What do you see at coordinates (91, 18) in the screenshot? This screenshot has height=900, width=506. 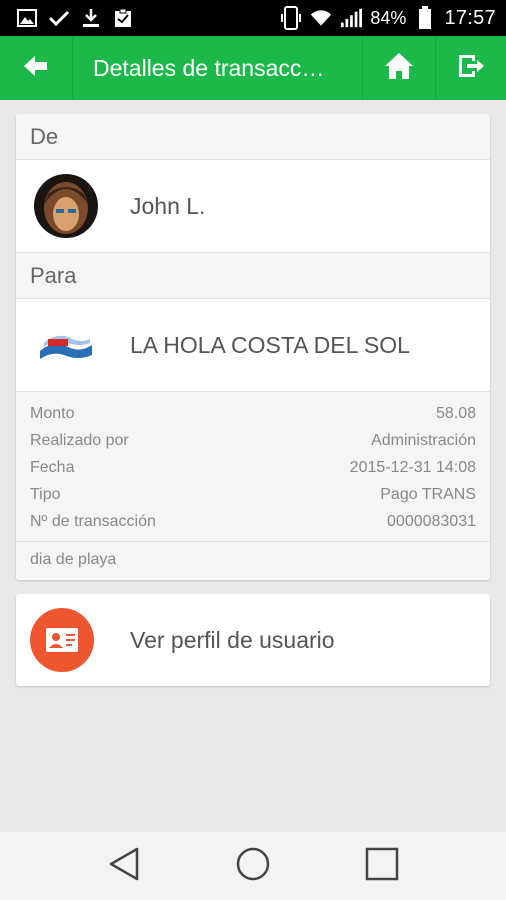 I see `download-icon` at bounding box center [91, 18].